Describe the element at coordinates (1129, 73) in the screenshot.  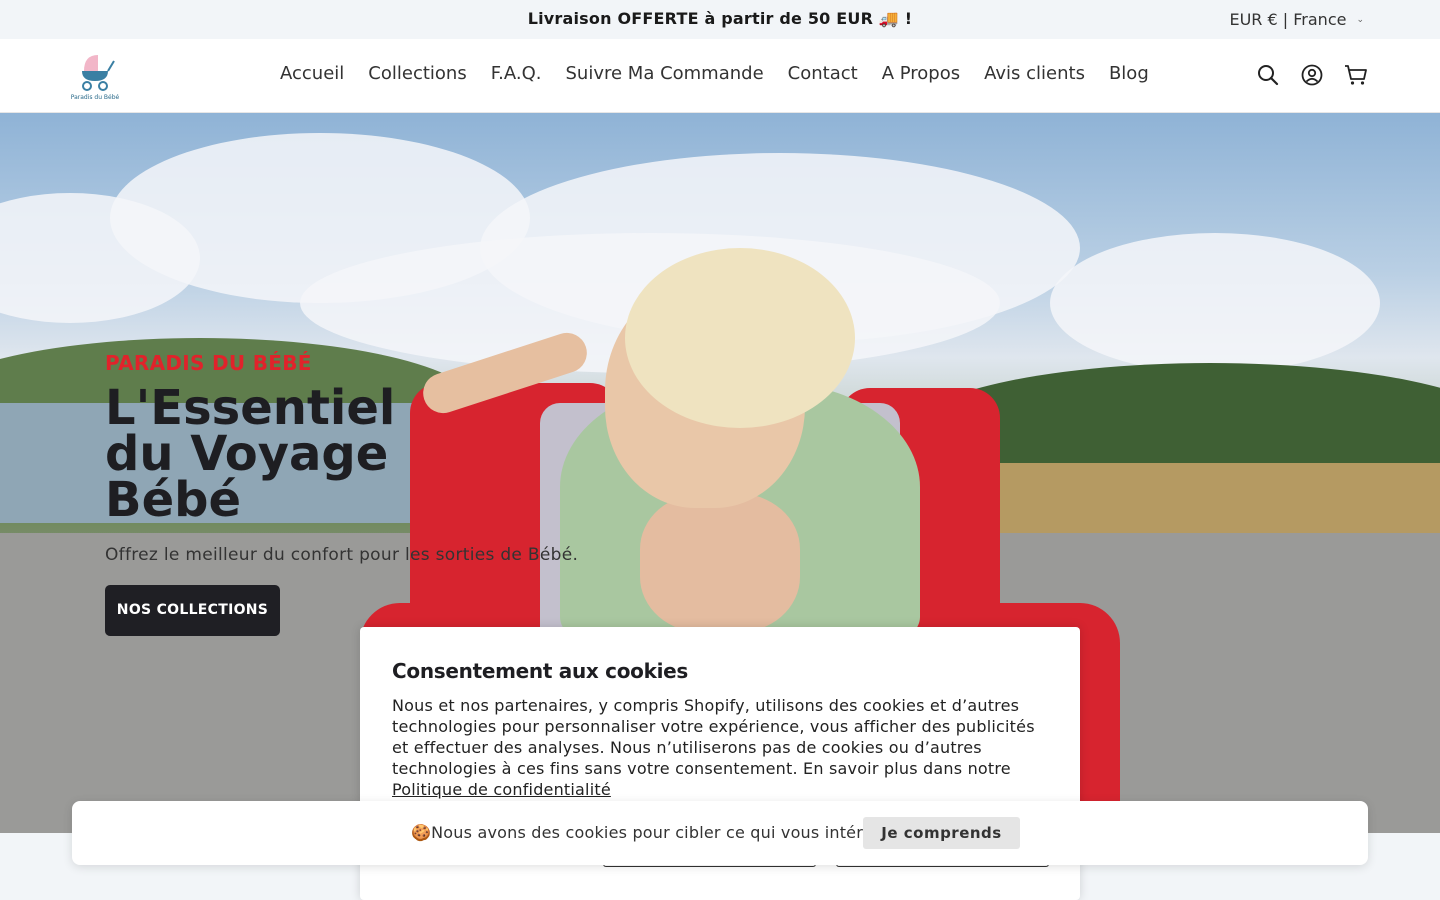
I see `nav-blog: Blog` at that location.